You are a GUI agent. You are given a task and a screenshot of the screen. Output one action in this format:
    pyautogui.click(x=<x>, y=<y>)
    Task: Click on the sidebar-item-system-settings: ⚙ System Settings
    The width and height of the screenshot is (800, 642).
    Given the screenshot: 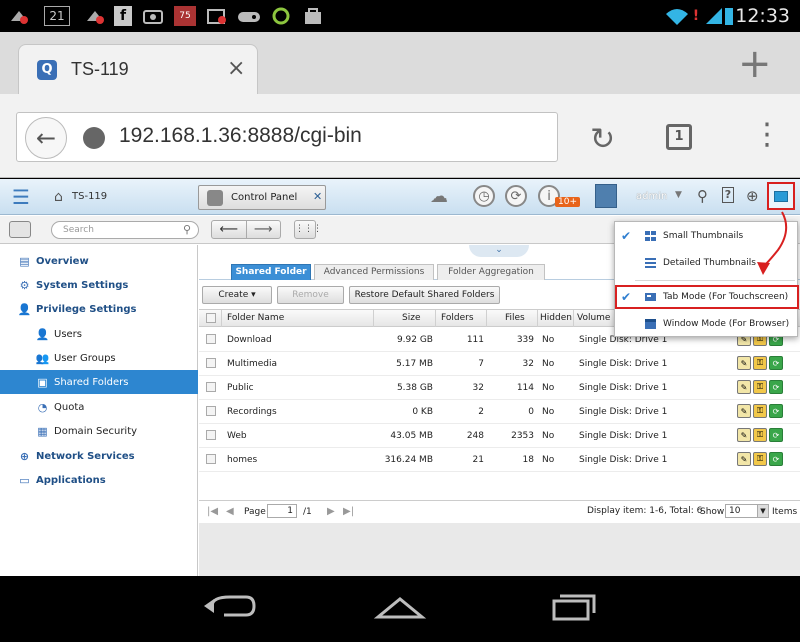 What is the action you would take?
    pyautogui.click(x=99, y=285)
    